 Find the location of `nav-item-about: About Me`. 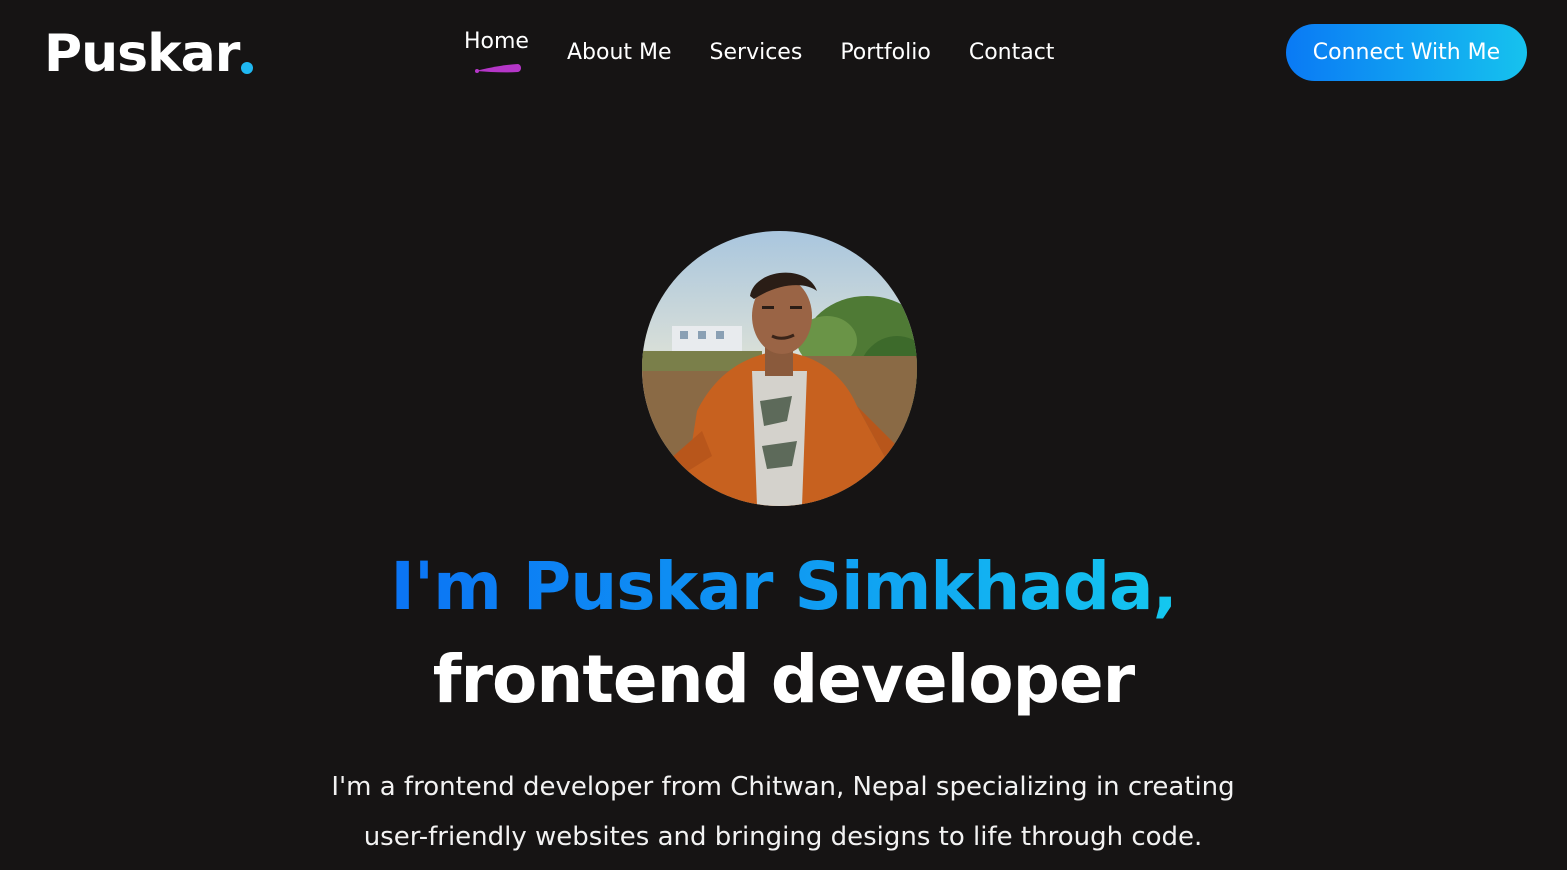

nav-item-about: About Me is located at coordinates (619, 53).